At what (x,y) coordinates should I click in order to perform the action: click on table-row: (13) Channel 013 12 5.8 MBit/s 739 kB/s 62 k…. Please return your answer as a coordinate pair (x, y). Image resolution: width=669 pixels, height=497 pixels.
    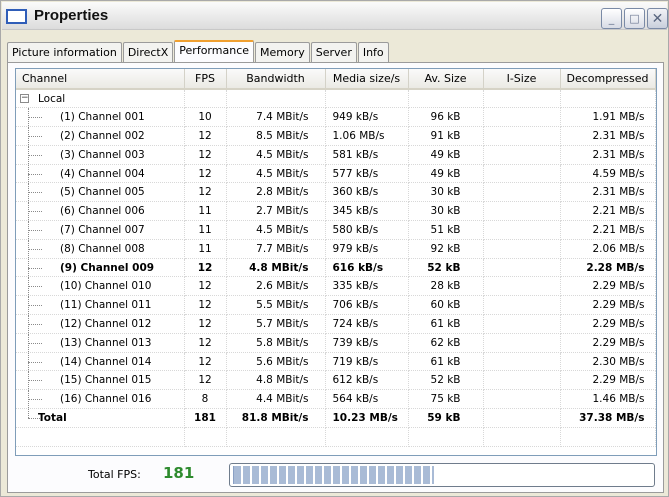
    Looking at the image, I should click on (336, 343).